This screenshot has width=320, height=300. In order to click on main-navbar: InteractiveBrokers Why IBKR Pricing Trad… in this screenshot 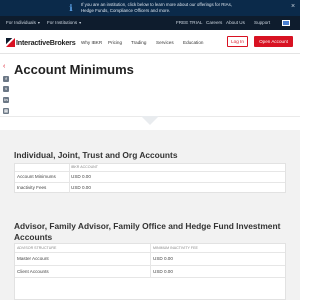, I will do `click(150, 42)`.